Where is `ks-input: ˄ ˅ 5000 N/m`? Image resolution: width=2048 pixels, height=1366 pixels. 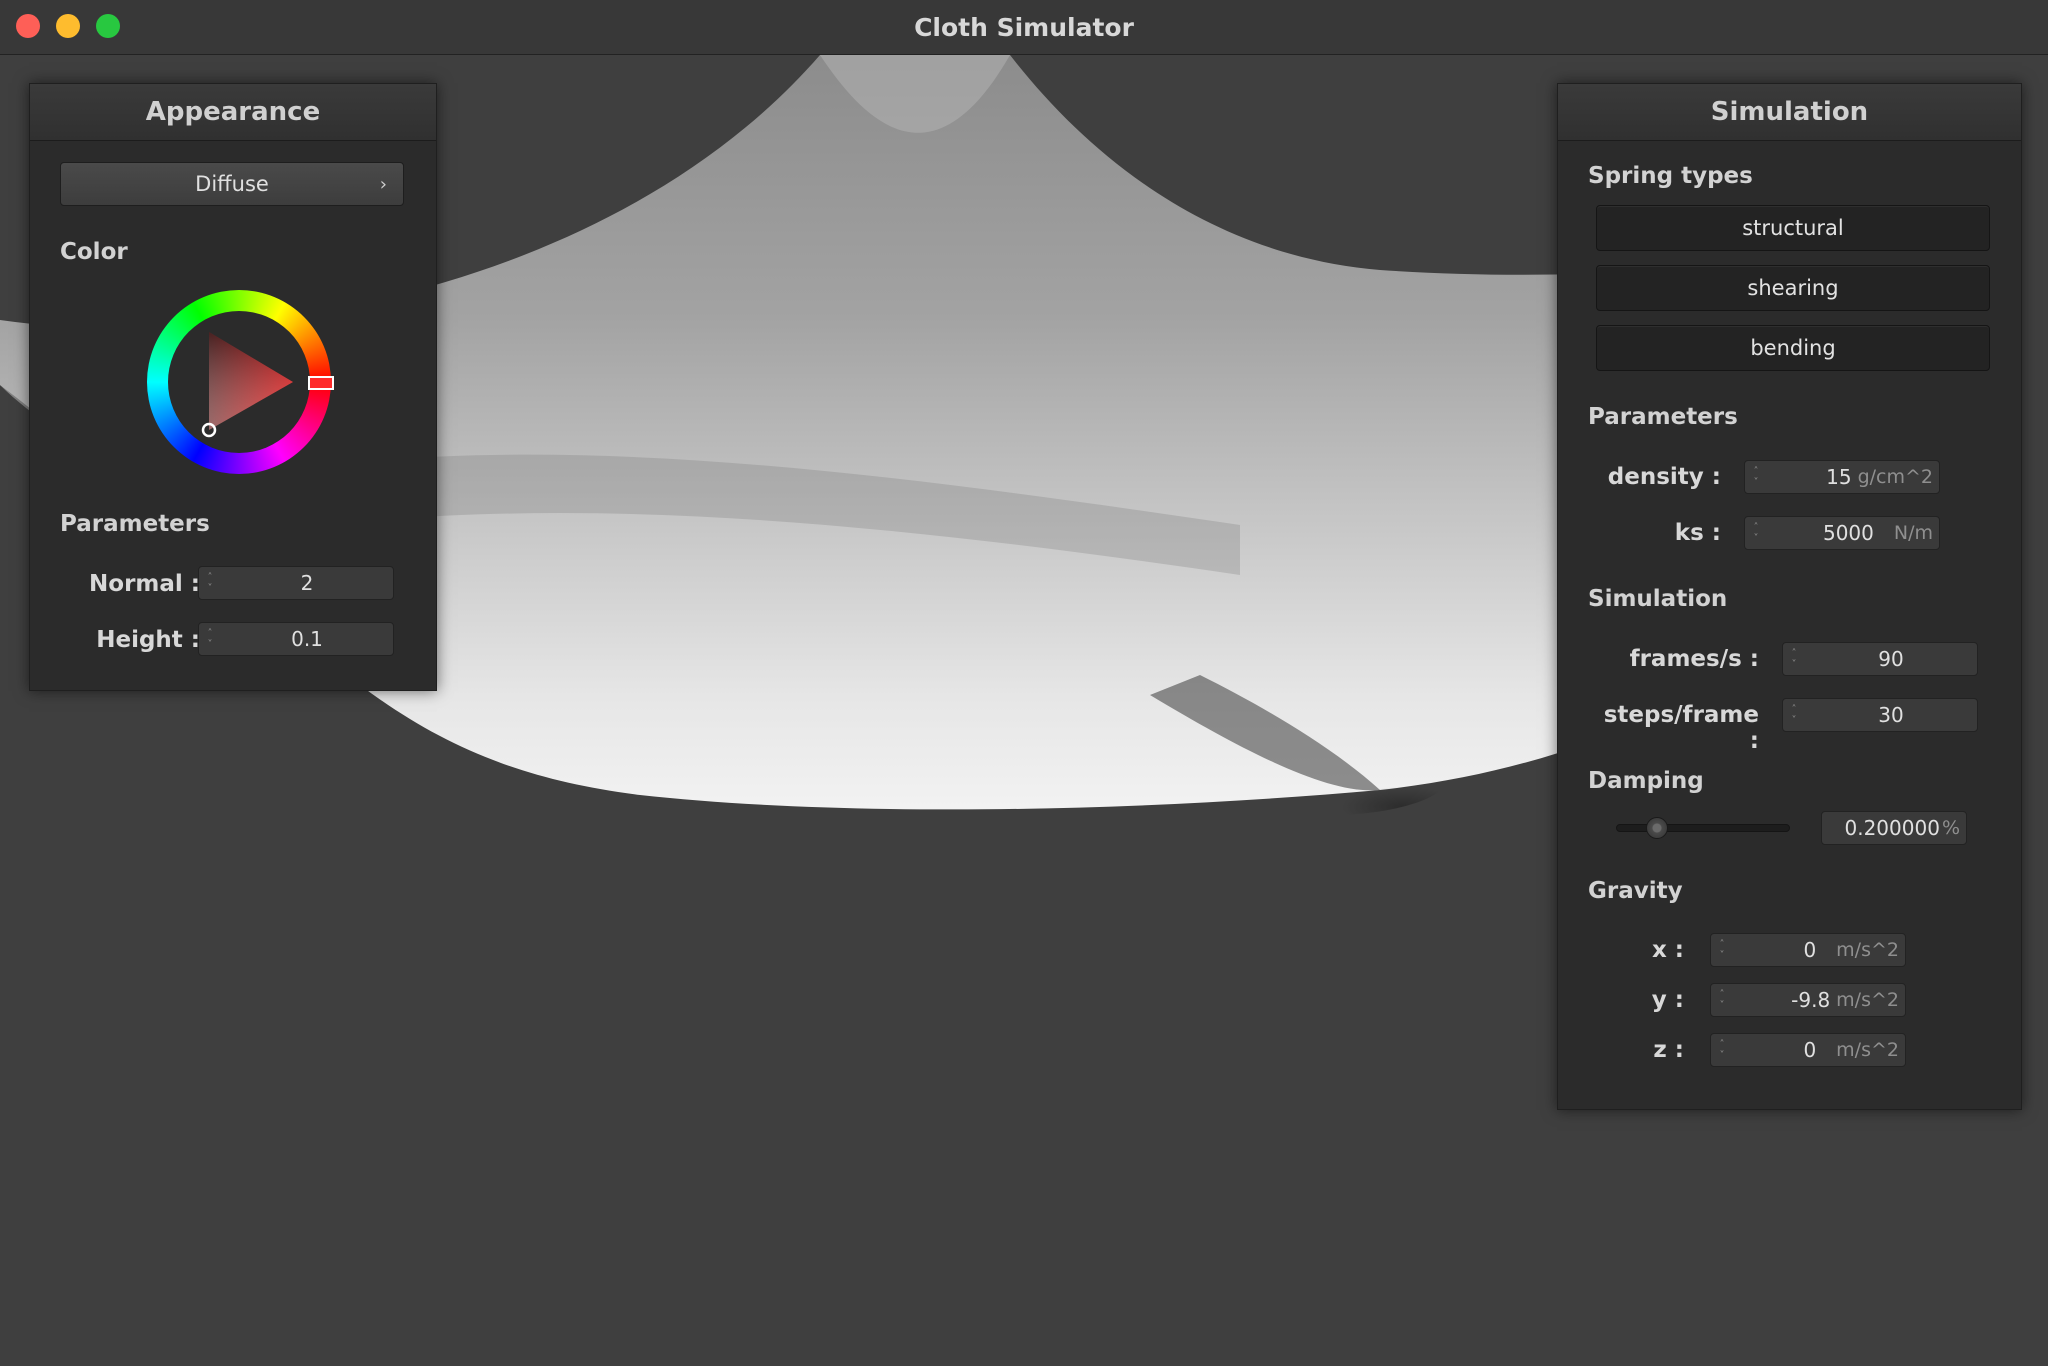
ks-input: ˄ ˅ 5000 N/m is located at coordinates (1842, 533).